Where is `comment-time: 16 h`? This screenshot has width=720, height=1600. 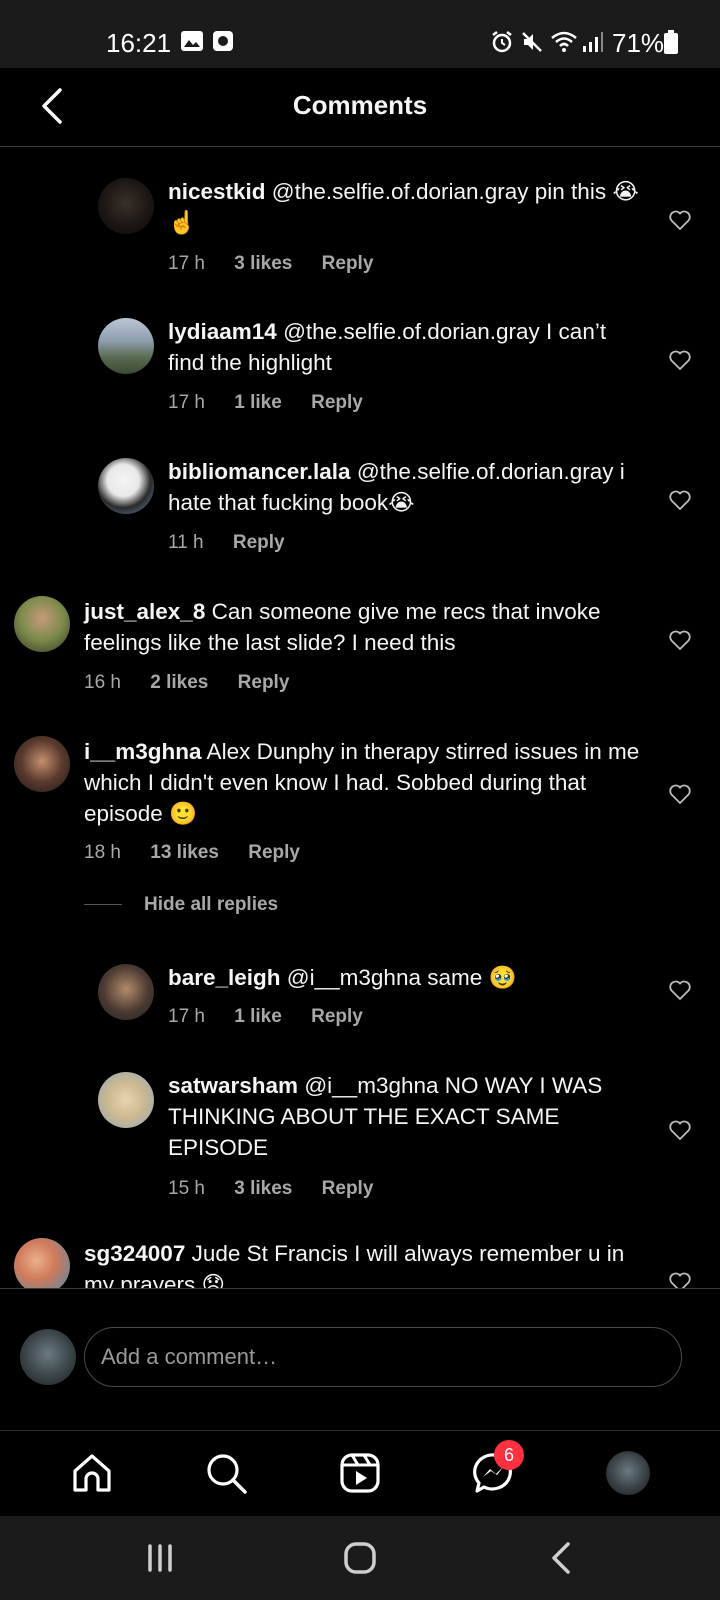 comment-time: 16 h is located at coordinates (102, 682).